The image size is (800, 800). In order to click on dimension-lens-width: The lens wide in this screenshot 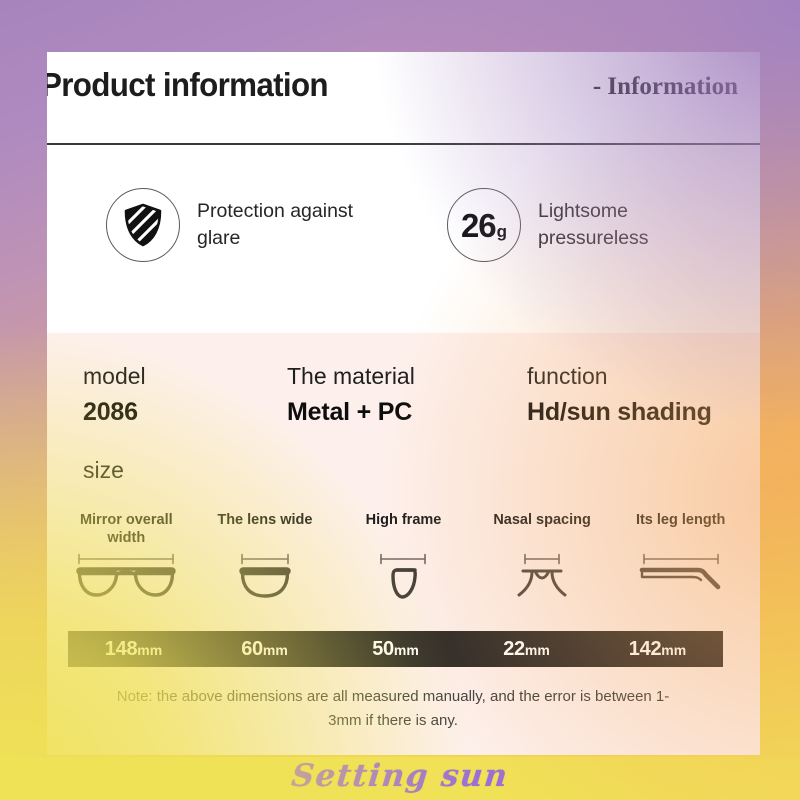, I will do `click(265, 556)`.